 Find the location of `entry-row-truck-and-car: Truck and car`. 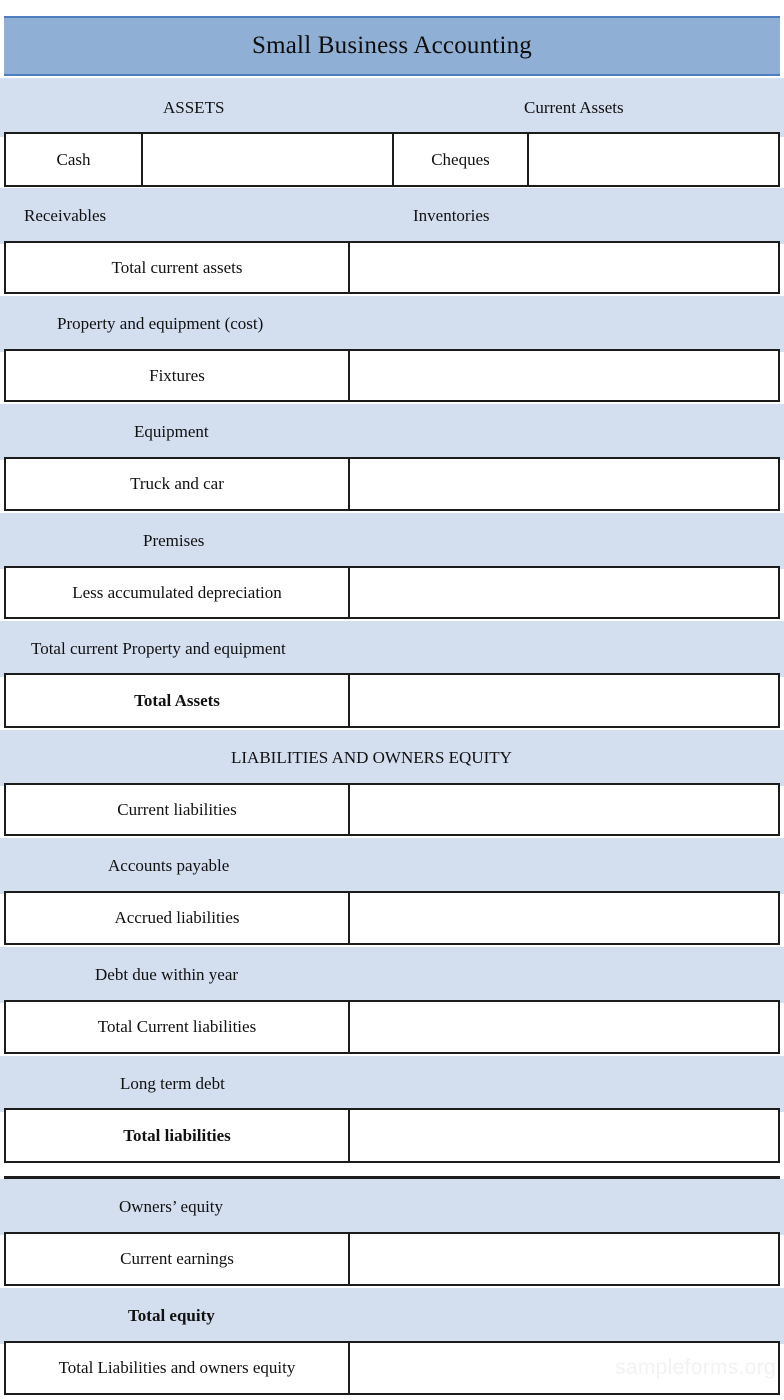

entry-row-truck-and-car: Truck and car is located at coordinates (392, 484).